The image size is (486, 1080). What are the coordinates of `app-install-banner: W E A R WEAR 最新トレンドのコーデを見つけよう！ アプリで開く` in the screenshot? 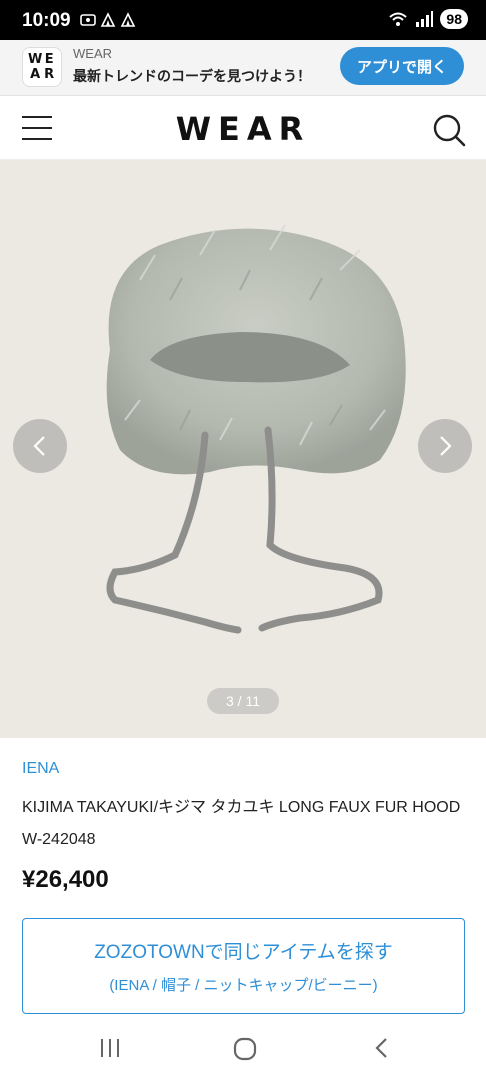 It's located at (243, 68).